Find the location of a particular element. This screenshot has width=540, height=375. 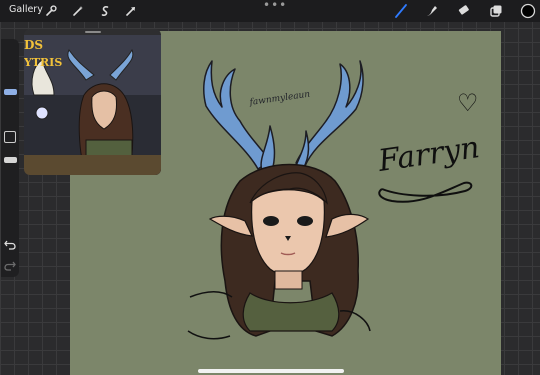

reference-window: DS YTRIS is located at coordinates (92, 102).